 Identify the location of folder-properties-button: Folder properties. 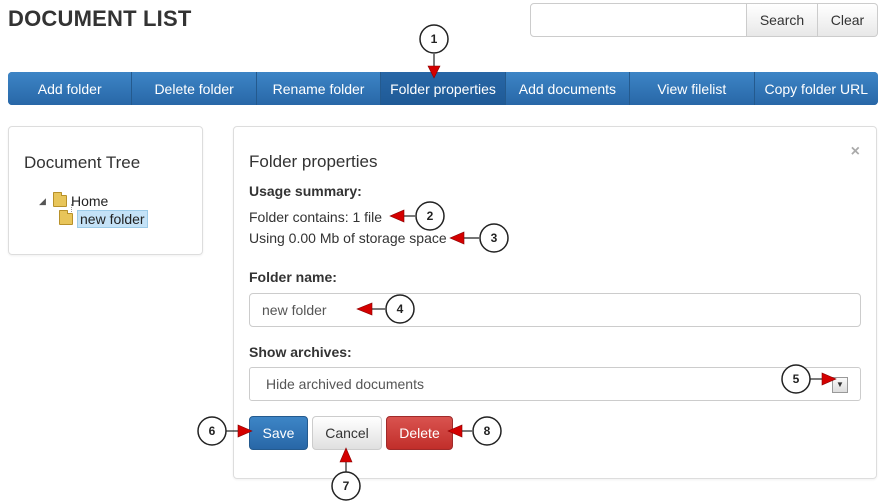
(443, 88).